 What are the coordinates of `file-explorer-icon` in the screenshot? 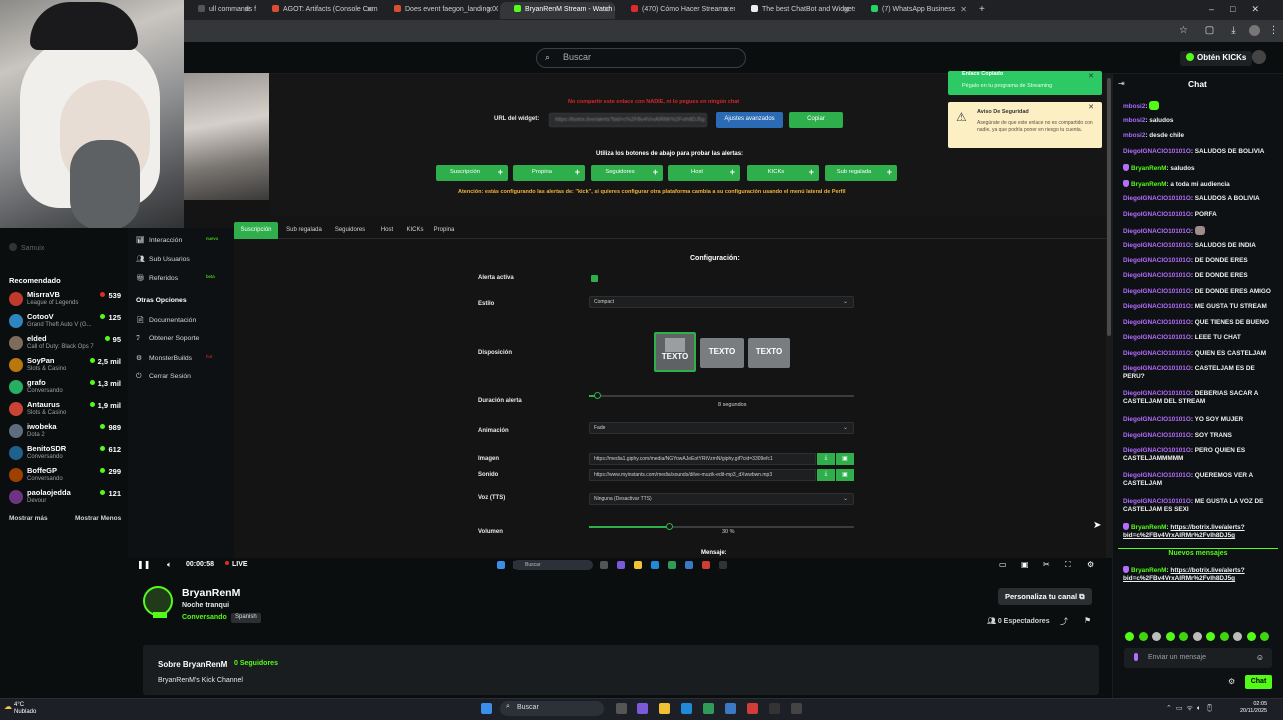 It's located at (664, 708).